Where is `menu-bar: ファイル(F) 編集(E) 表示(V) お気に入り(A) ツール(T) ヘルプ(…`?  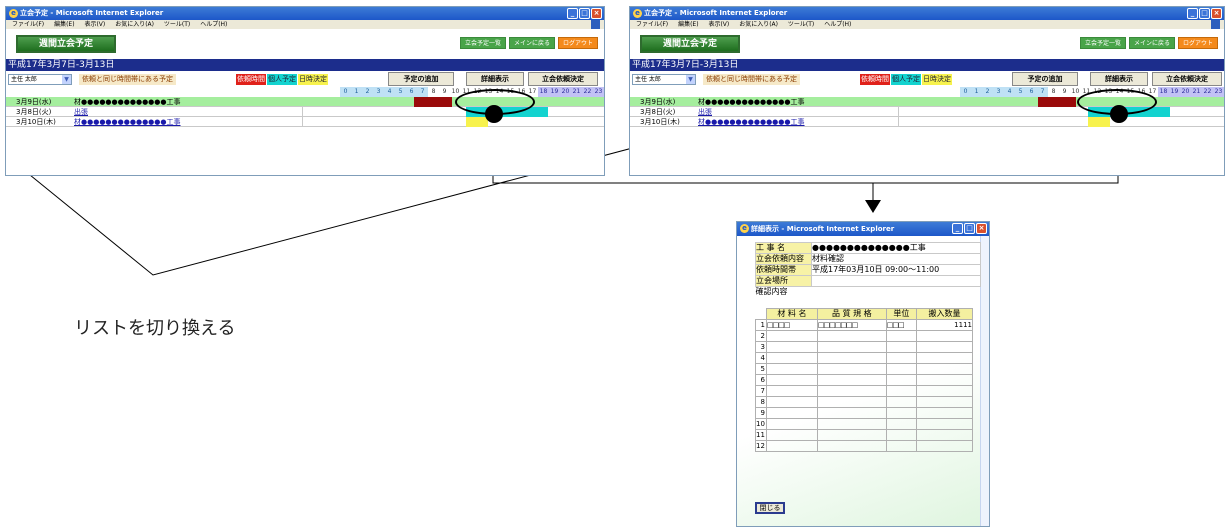
menu-bar: ファイル(F) 編集(E) 表示(V) お気に入り(A) ツール(T) ヘルプ(… is located at coordinates (305, 24).